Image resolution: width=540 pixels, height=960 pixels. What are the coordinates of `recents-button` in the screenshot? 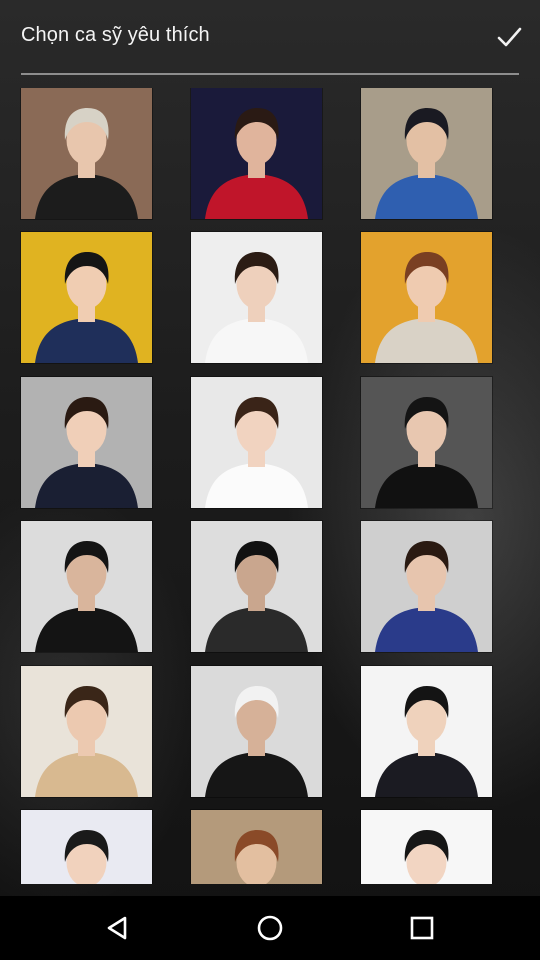 It's located at (422, 928).